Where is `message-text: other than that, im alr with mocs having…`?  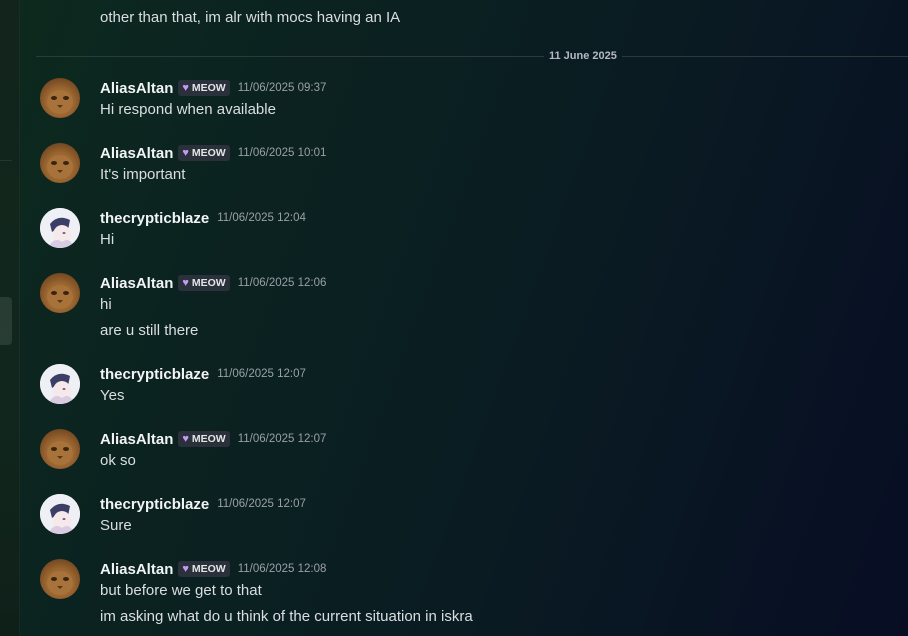 message-text: other than that, im alr with mocs having… is located at coordinates (250, 17).